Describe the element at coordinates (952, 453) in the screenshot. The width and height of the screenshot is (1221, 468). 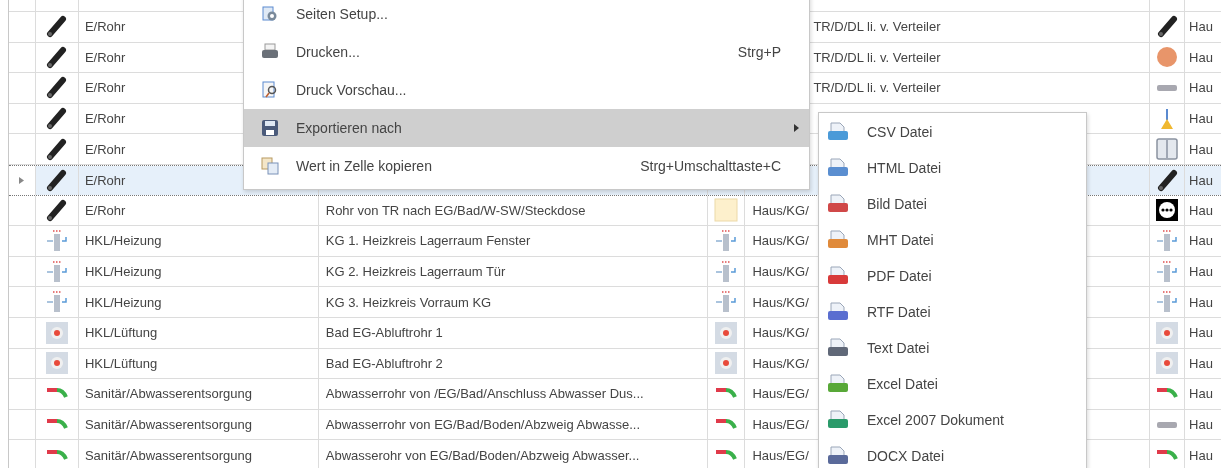
I see `menu-item: DOCX Datei` at that location.